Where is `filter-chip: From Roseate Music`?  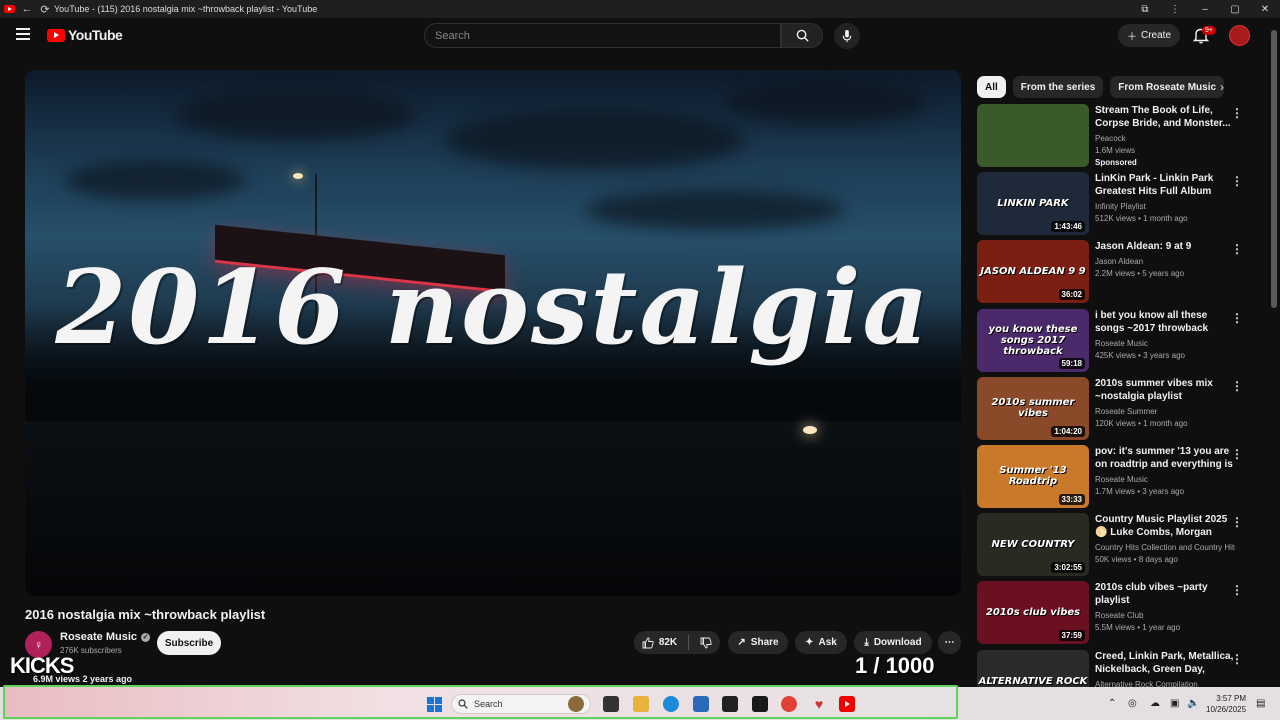
filter-chip: From Roseate Music is located at coordinates (1167, 87).